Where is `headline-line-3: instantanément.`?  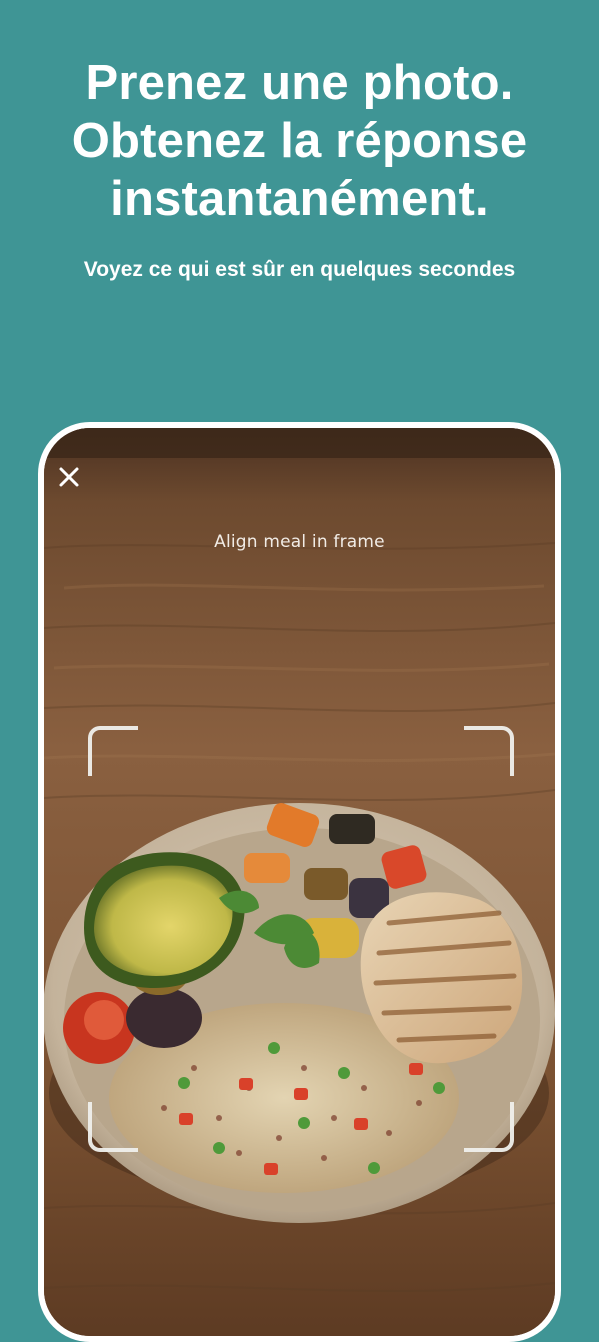 headline-line-3: instantanément. is located at coordinates (299, 199).